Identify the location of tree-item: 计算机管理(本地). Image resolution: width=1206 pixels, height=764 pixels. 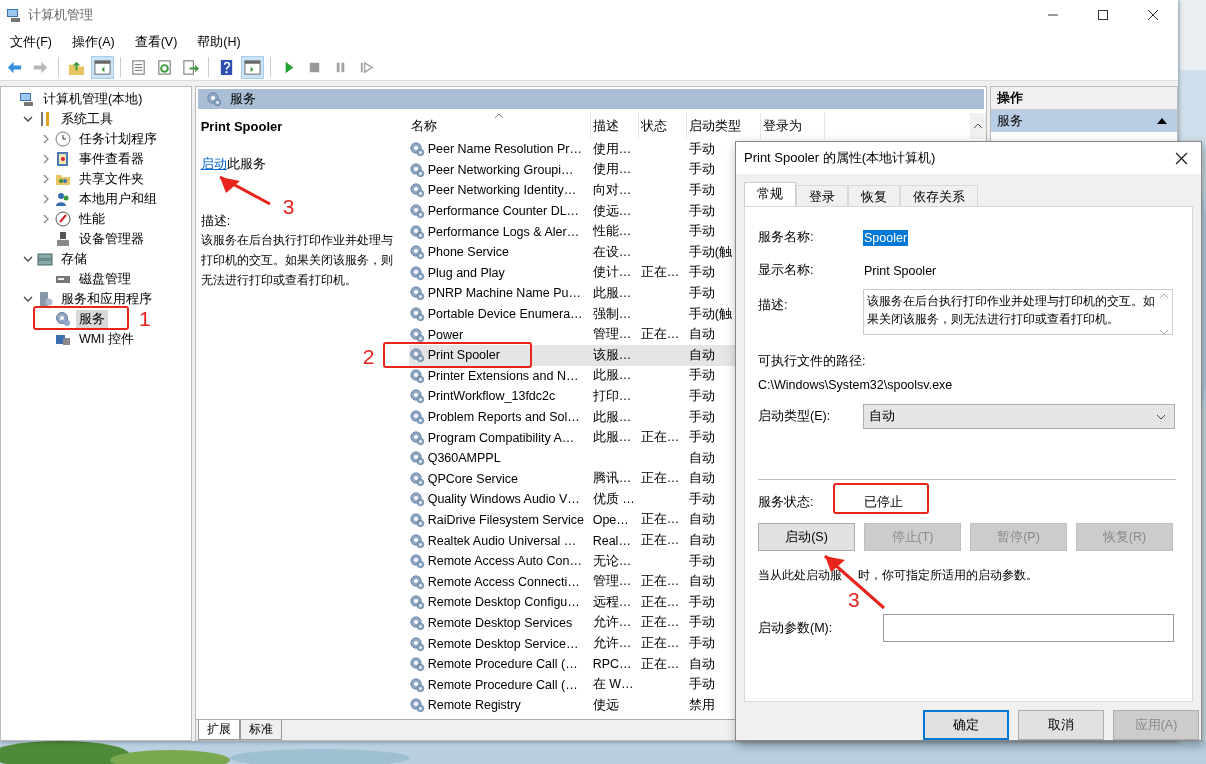
(93, 99).